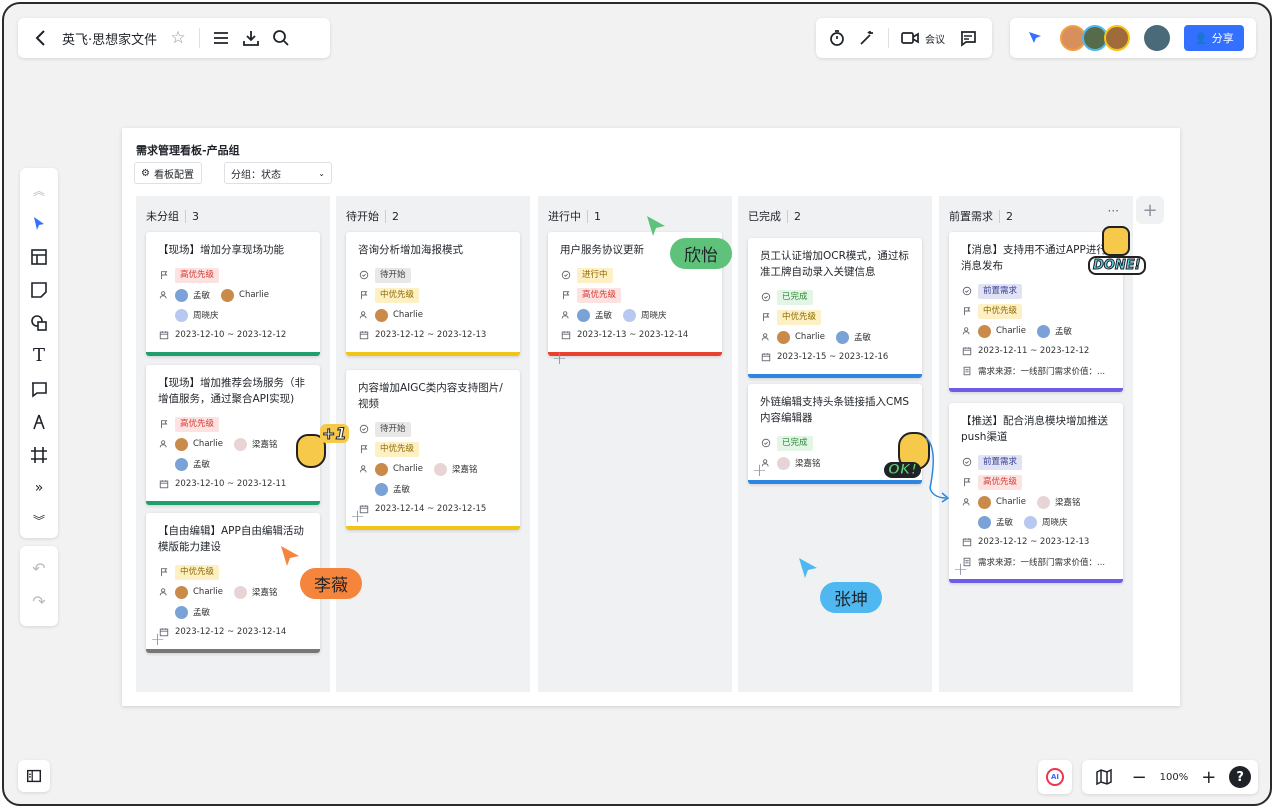 The height and width of the screenshot is (808, 1274). I want to click on select-tool-icon, so click(39, 223).